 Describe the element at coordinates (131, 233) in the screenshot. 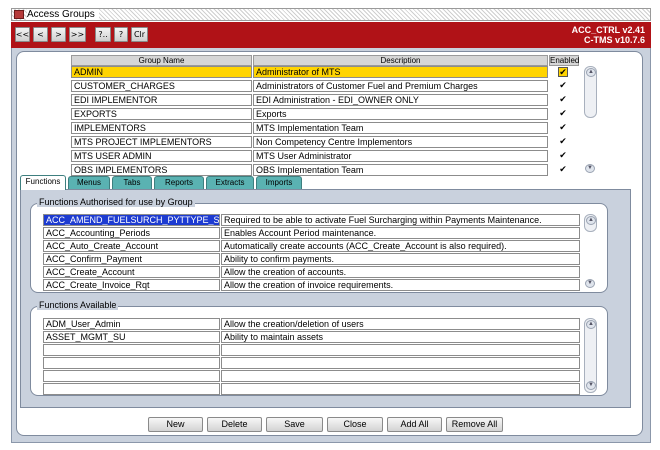

I see `authorised-function-name: ACC_Accounting_Periods` at that location.